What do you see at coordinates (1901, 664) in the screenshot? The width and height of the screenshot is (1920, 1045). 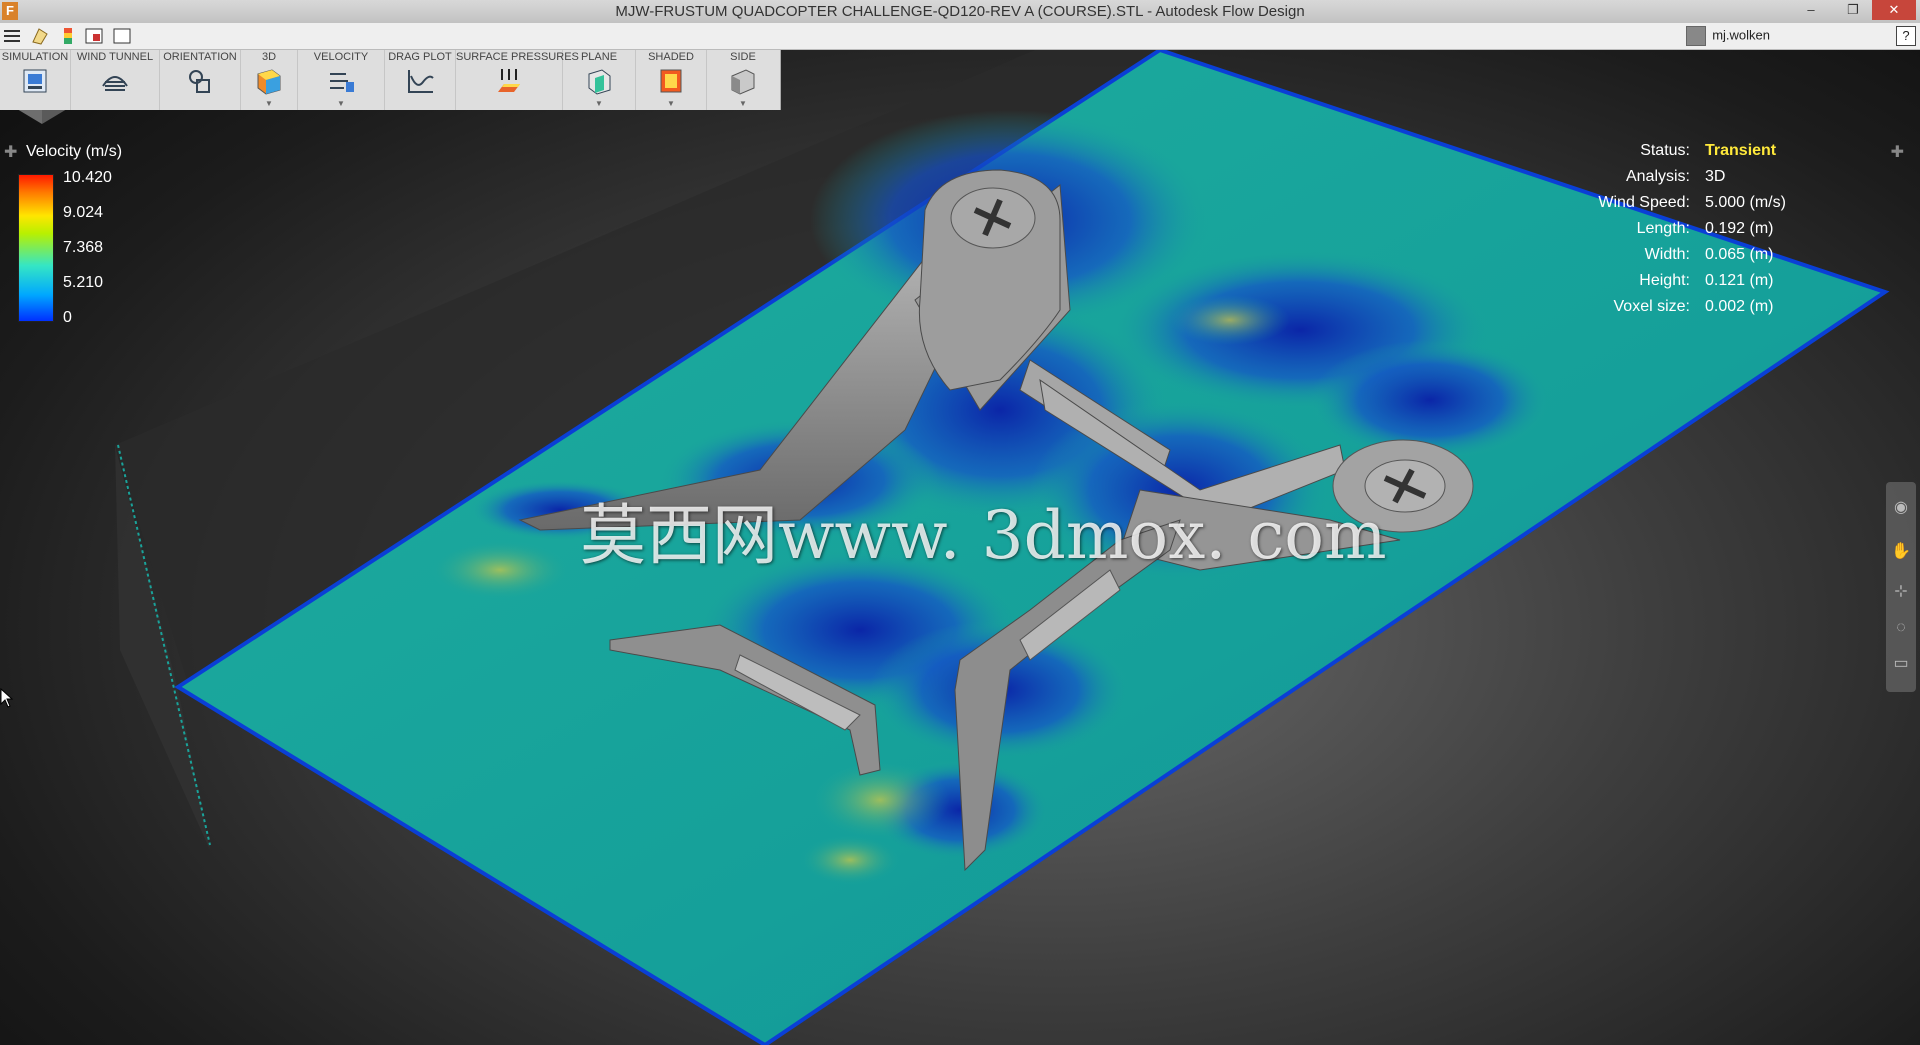 I see `view-icon: ▭` at bounding box center [1901, 664].